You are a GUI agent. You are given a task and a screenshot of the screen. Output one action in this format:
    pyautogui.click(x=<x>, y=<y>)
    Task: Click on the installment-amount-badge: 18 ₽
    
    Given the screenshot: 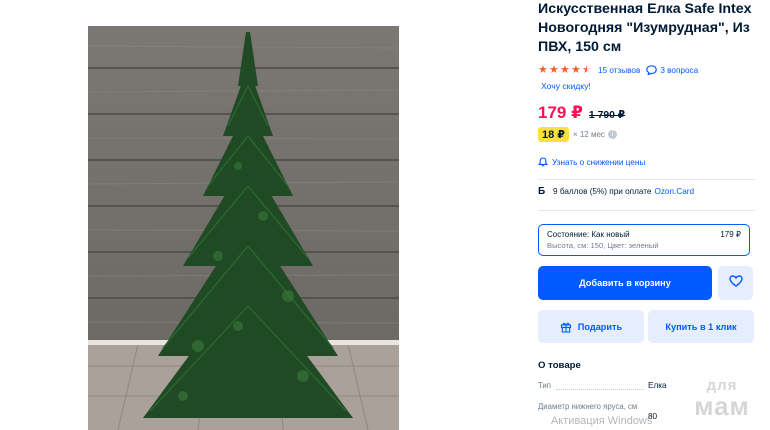 What is the action you would take?
    pyautogui.click(x=553, y=134)
    